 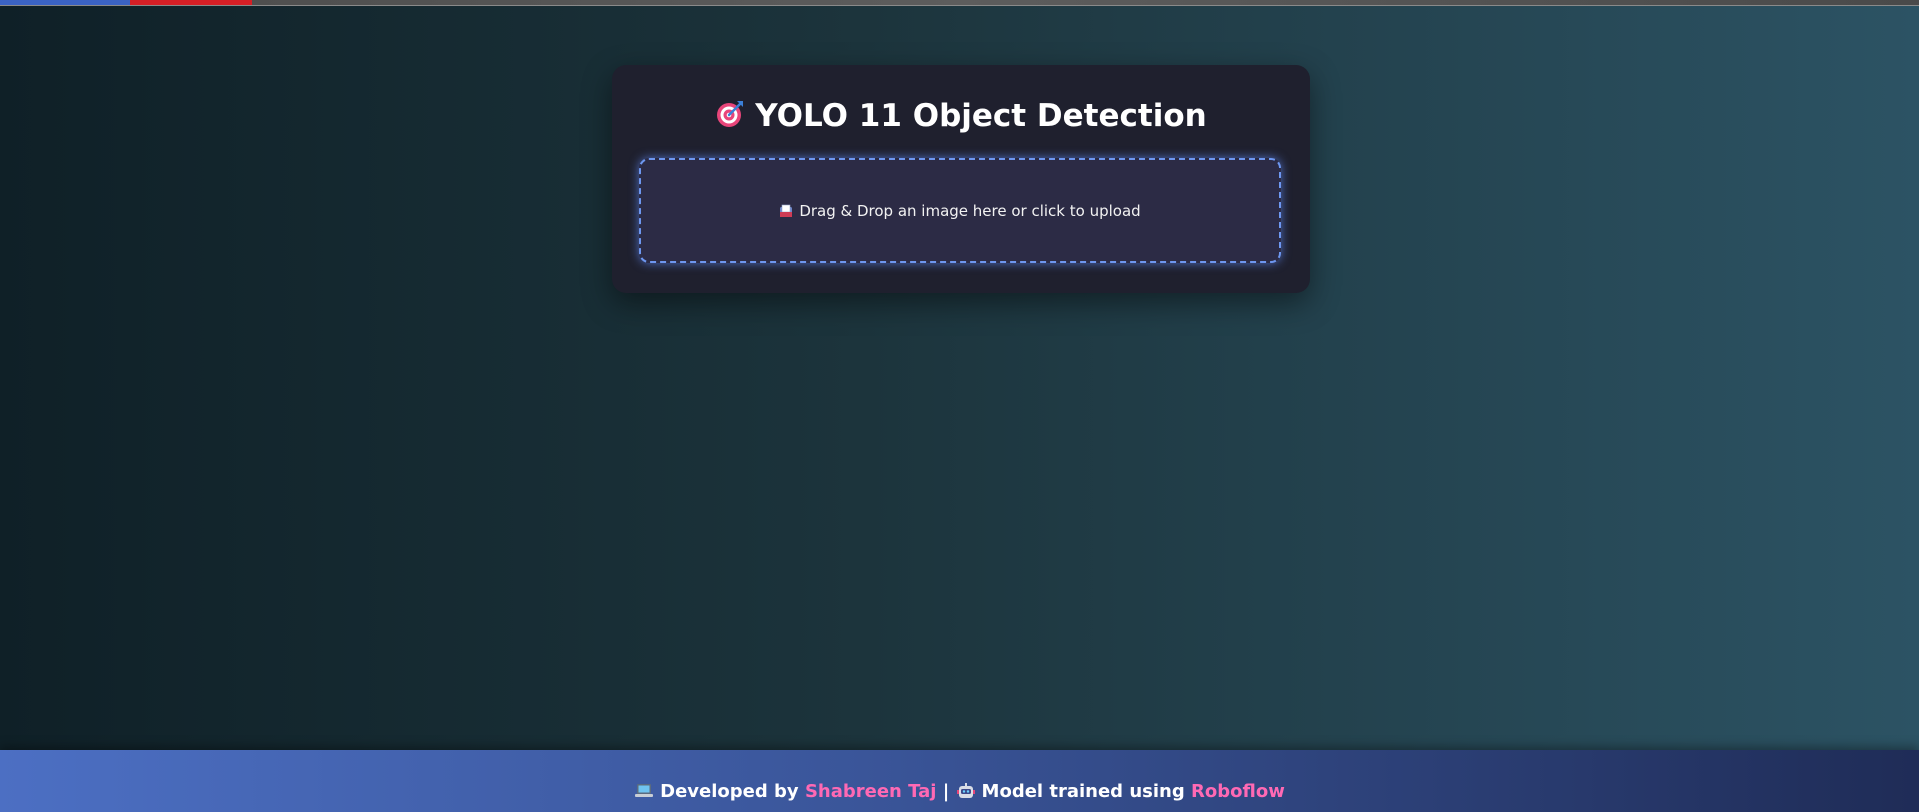 I want to click on developed-by-label: Developed by, so click(x=729, y=791).